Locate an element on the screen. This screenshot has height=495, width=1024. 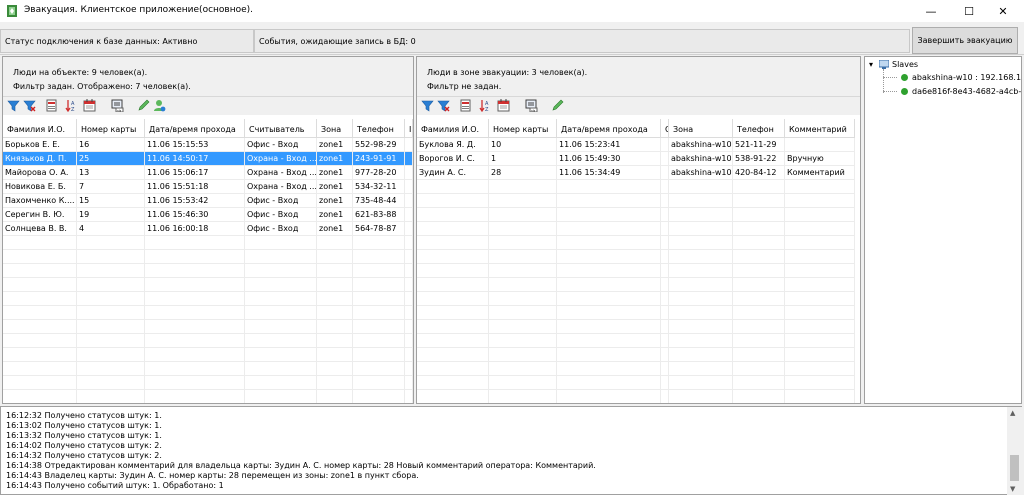
tree-collapse-icon: ▾ is located at coordinates (871, 64).